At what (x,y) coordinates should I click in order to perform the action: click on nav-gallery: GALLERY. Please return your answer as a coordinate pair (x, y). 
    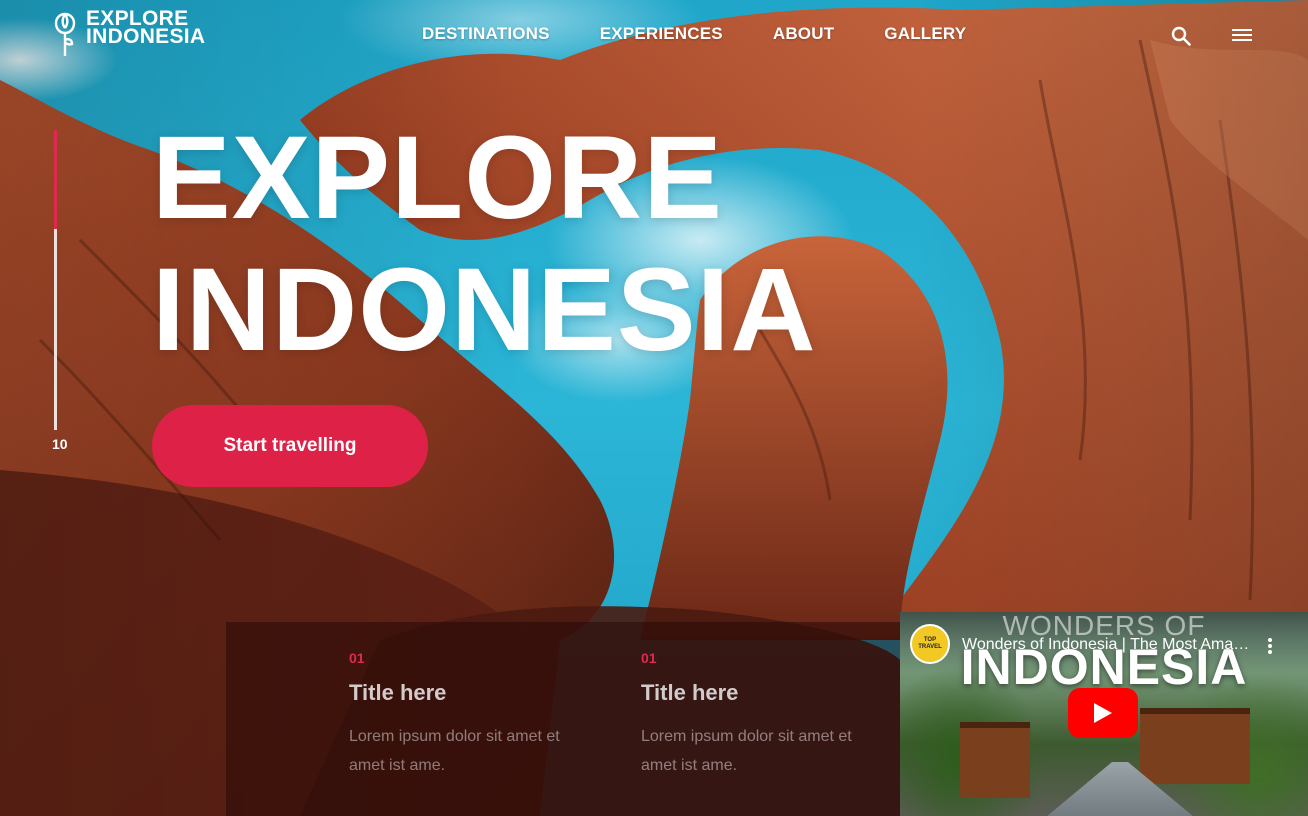
    Looking at the image, I should click on (925, 34).